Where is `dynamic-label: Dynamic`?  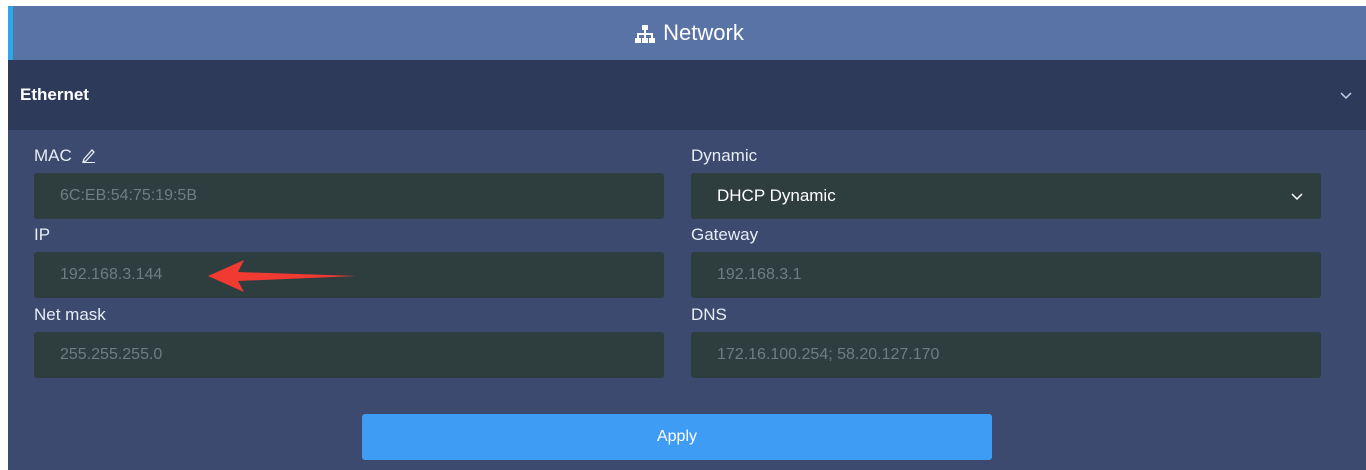 dynamic-label: Dynamic is located at coordinates (724, 155).